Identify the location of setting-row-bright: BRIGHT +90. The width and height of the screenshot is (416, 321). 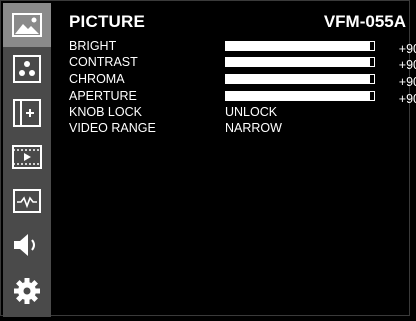
(242, 47).